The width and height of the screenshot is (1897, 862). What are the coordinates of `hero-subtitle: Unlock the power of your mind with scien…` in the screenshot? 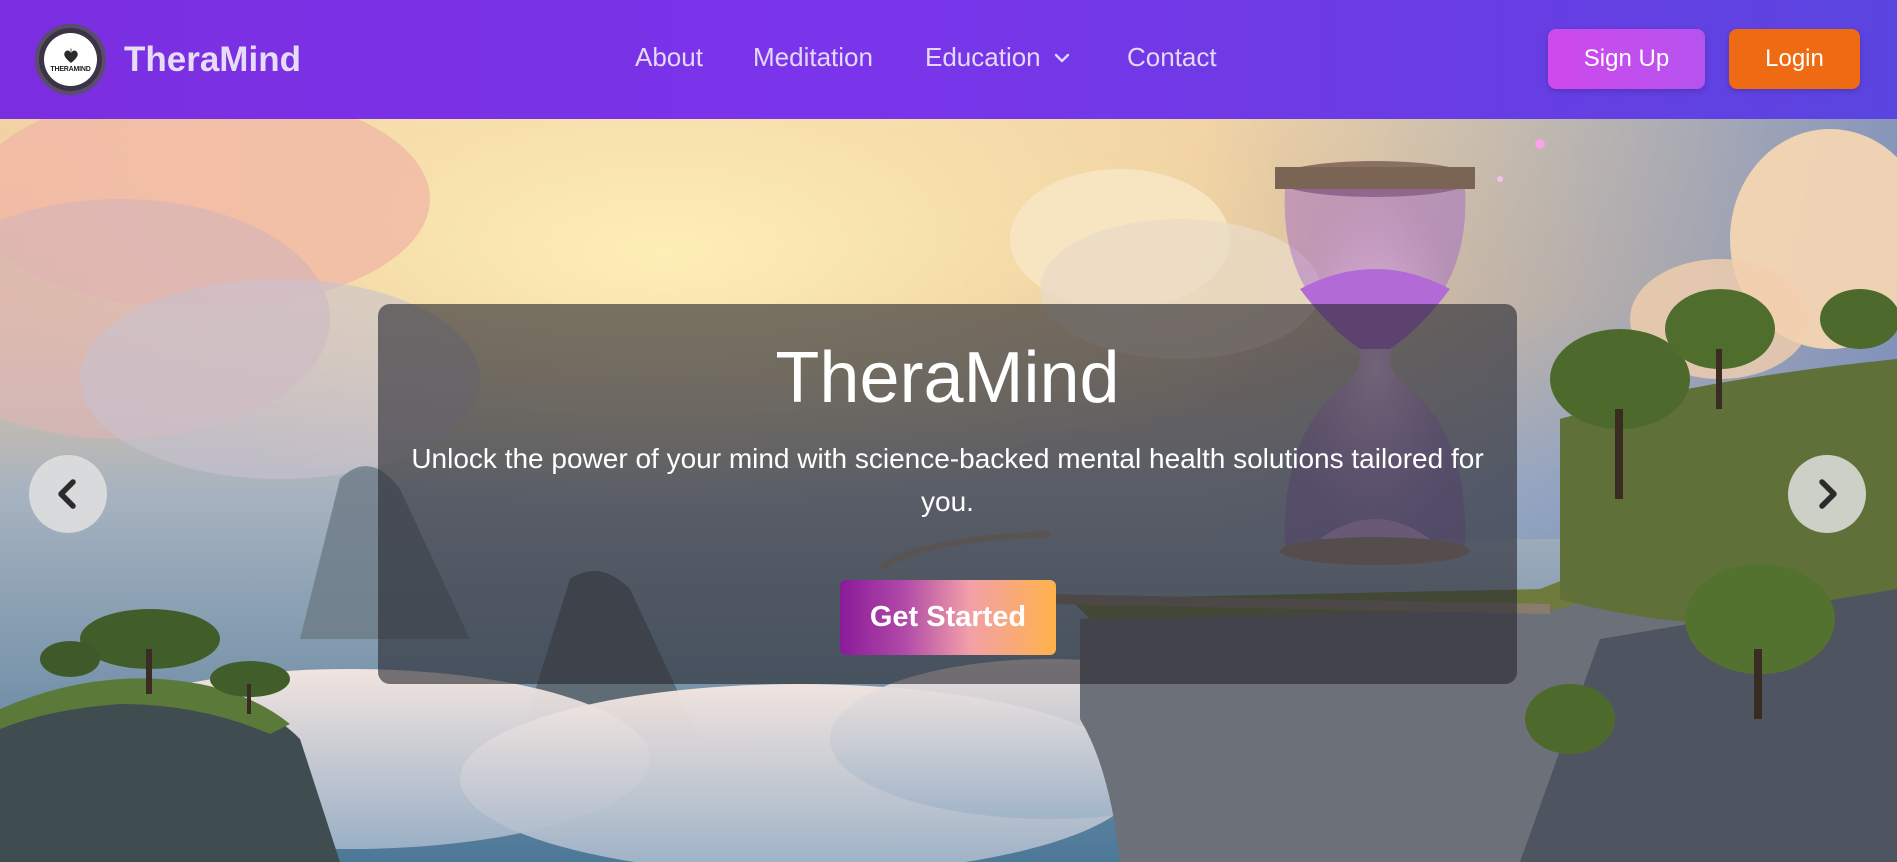 It's located at (947, 480).